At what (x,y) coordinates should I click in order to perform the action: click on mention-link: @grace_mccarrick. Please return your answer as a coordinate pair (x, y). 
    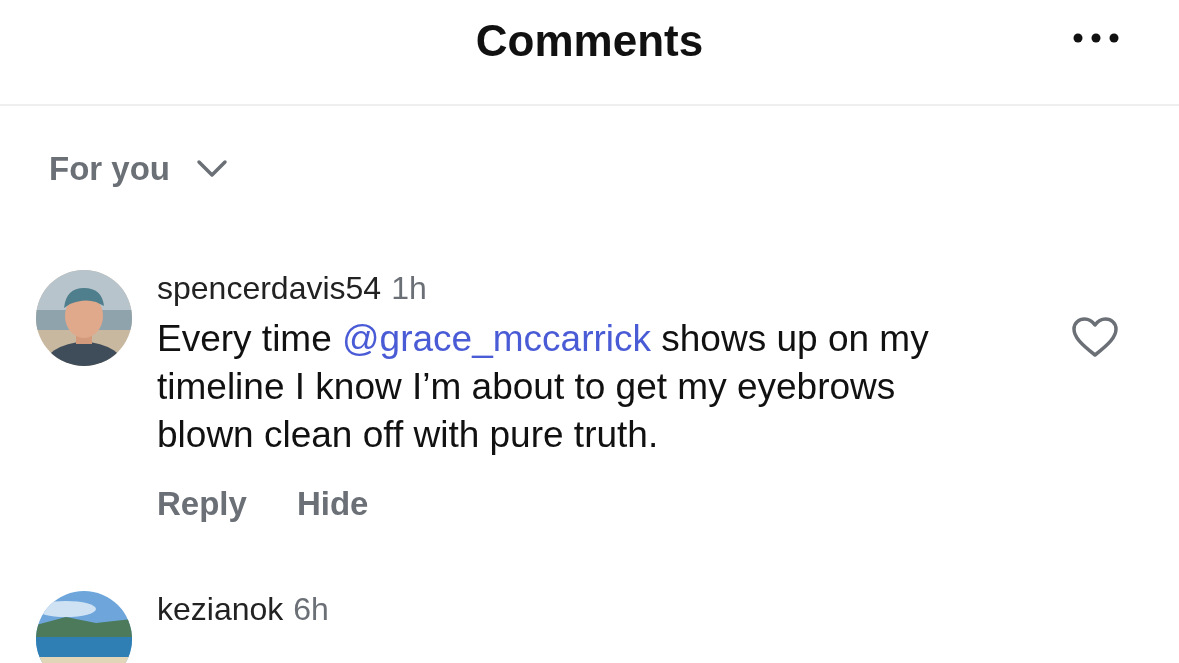
    Looking at the image, I should click on (496, 338).